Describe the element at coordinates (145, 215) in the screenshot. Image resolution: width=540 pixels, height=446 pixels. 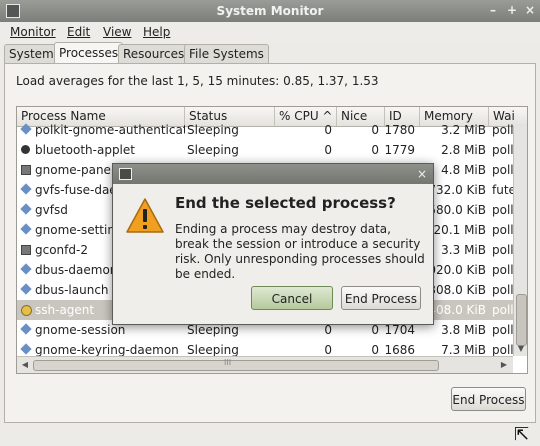
I see `warning-icon` at that location.